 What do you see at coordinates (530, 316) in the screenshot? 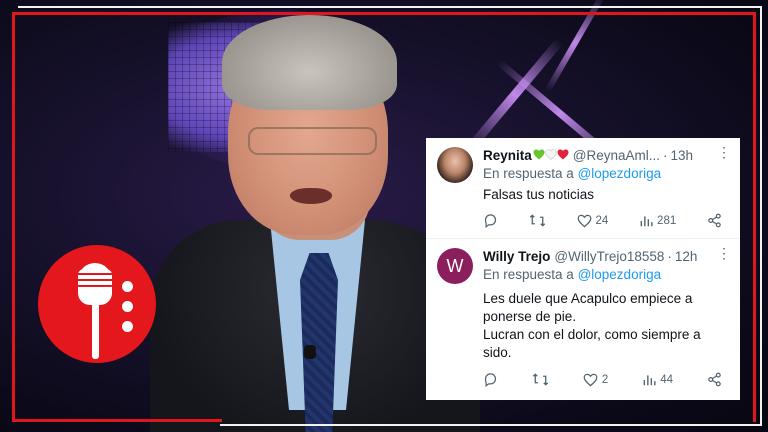
I see `tweet-text-line: ponerse de pie.` at bounding box center [530, 316].